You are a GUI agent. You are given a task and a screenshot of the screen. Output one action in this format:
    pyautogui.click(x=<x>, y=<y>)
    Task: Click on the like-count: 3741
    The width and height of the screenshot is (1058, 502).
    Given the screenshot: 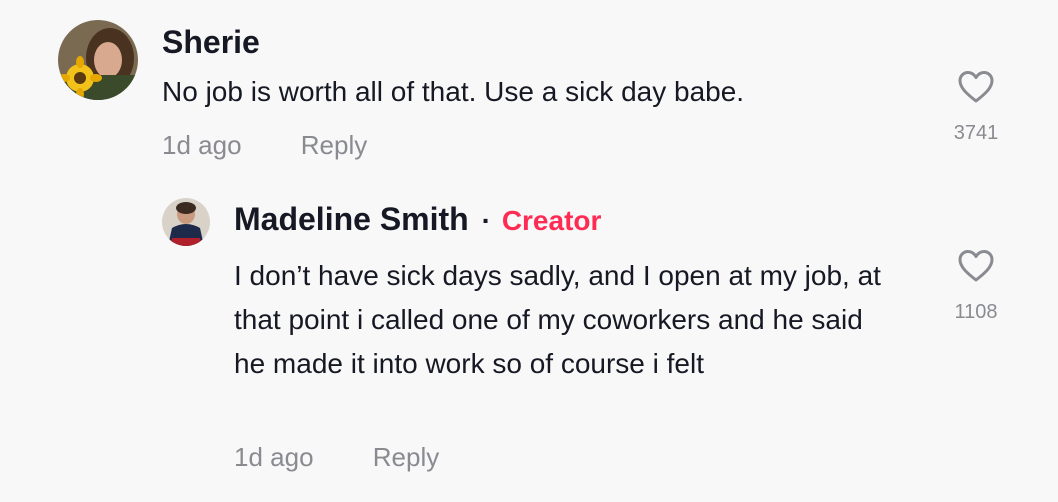 What is the action you would take?
    pyautogui.click(x=976, y=133)
    